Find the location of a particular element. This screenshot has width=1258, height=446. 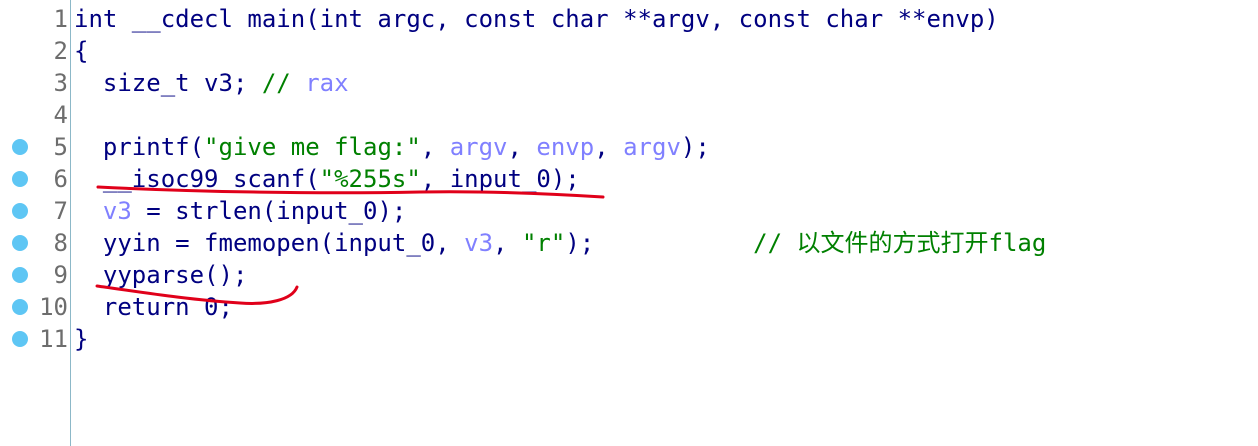

line-number: 1 is located at coordinates (60, 19).